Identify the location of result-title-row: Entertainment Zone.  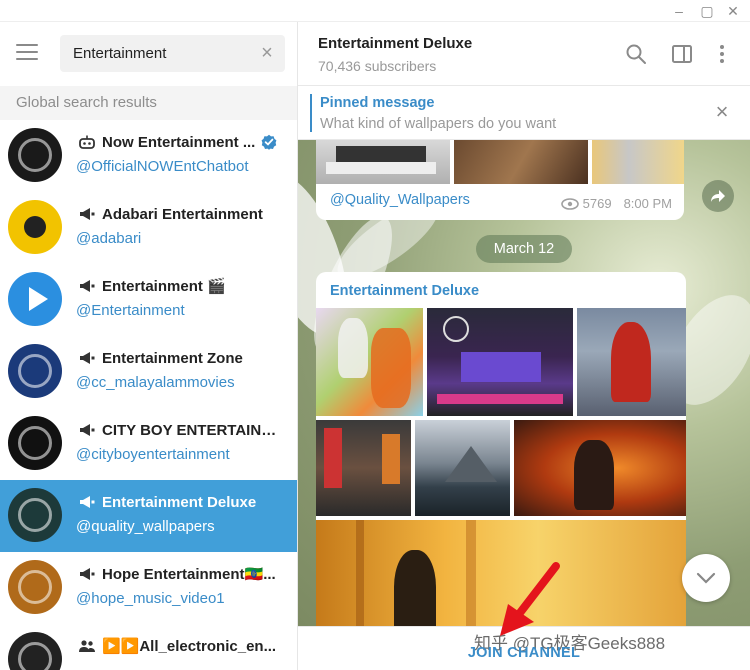
(182, 358).